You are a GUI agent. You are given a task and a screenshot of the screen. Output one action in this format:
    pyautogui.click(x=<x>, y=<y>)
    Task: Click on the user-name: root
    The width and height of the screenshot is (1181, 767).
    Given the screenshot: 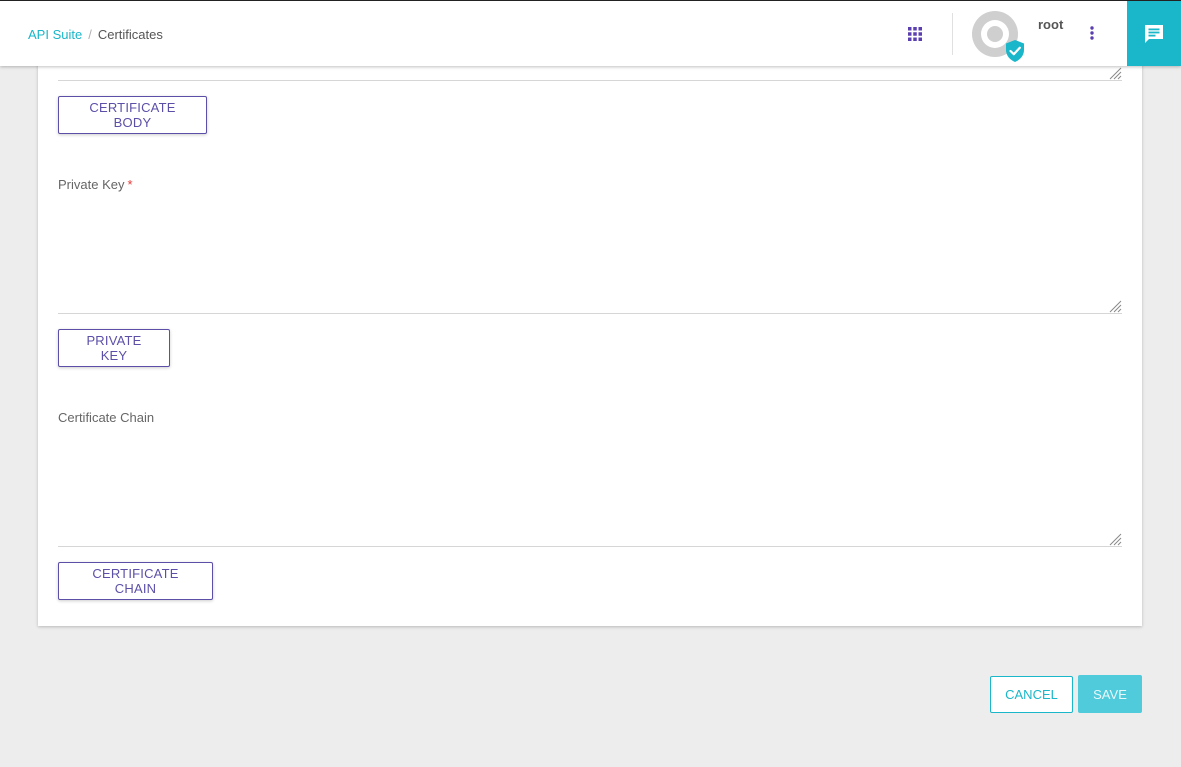 What is the action you would take?
    pyautogui.click(x=1050, y=24)
    